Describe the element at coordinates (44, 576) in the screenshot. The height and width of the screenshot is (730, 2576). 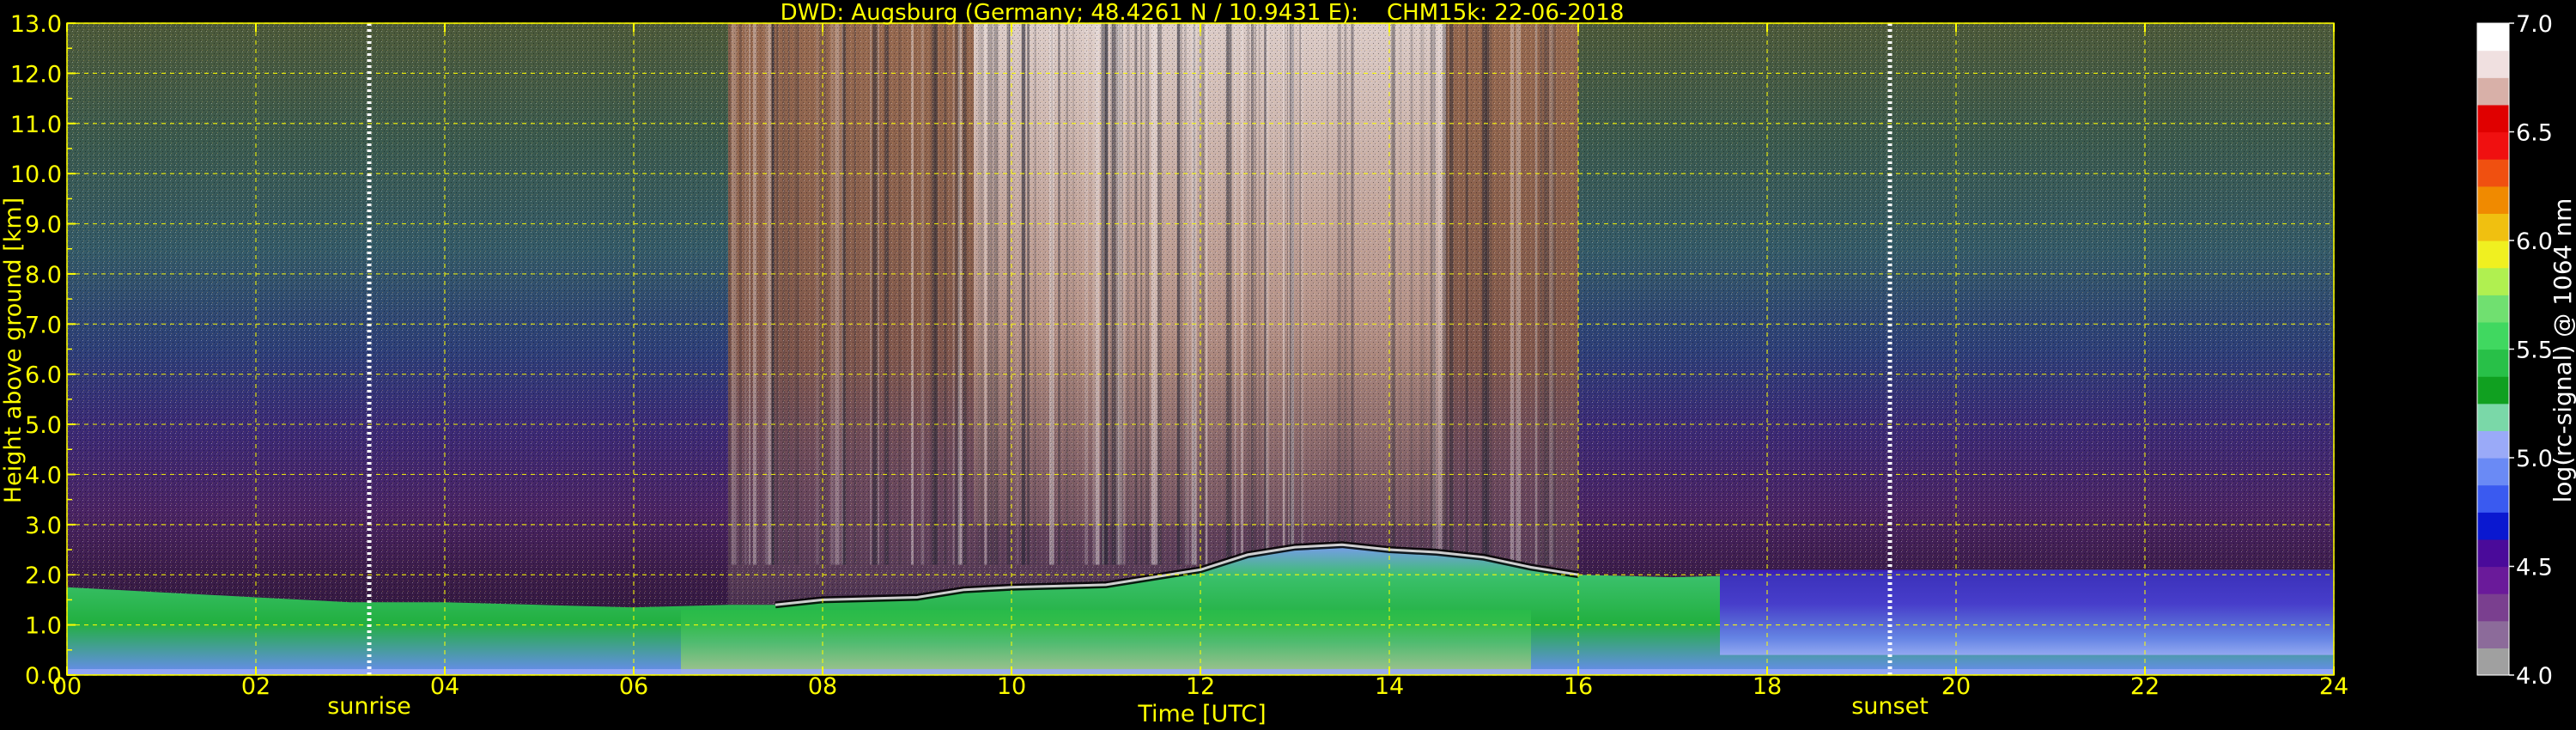
I see `y-tick-label: 2.0` at that location.